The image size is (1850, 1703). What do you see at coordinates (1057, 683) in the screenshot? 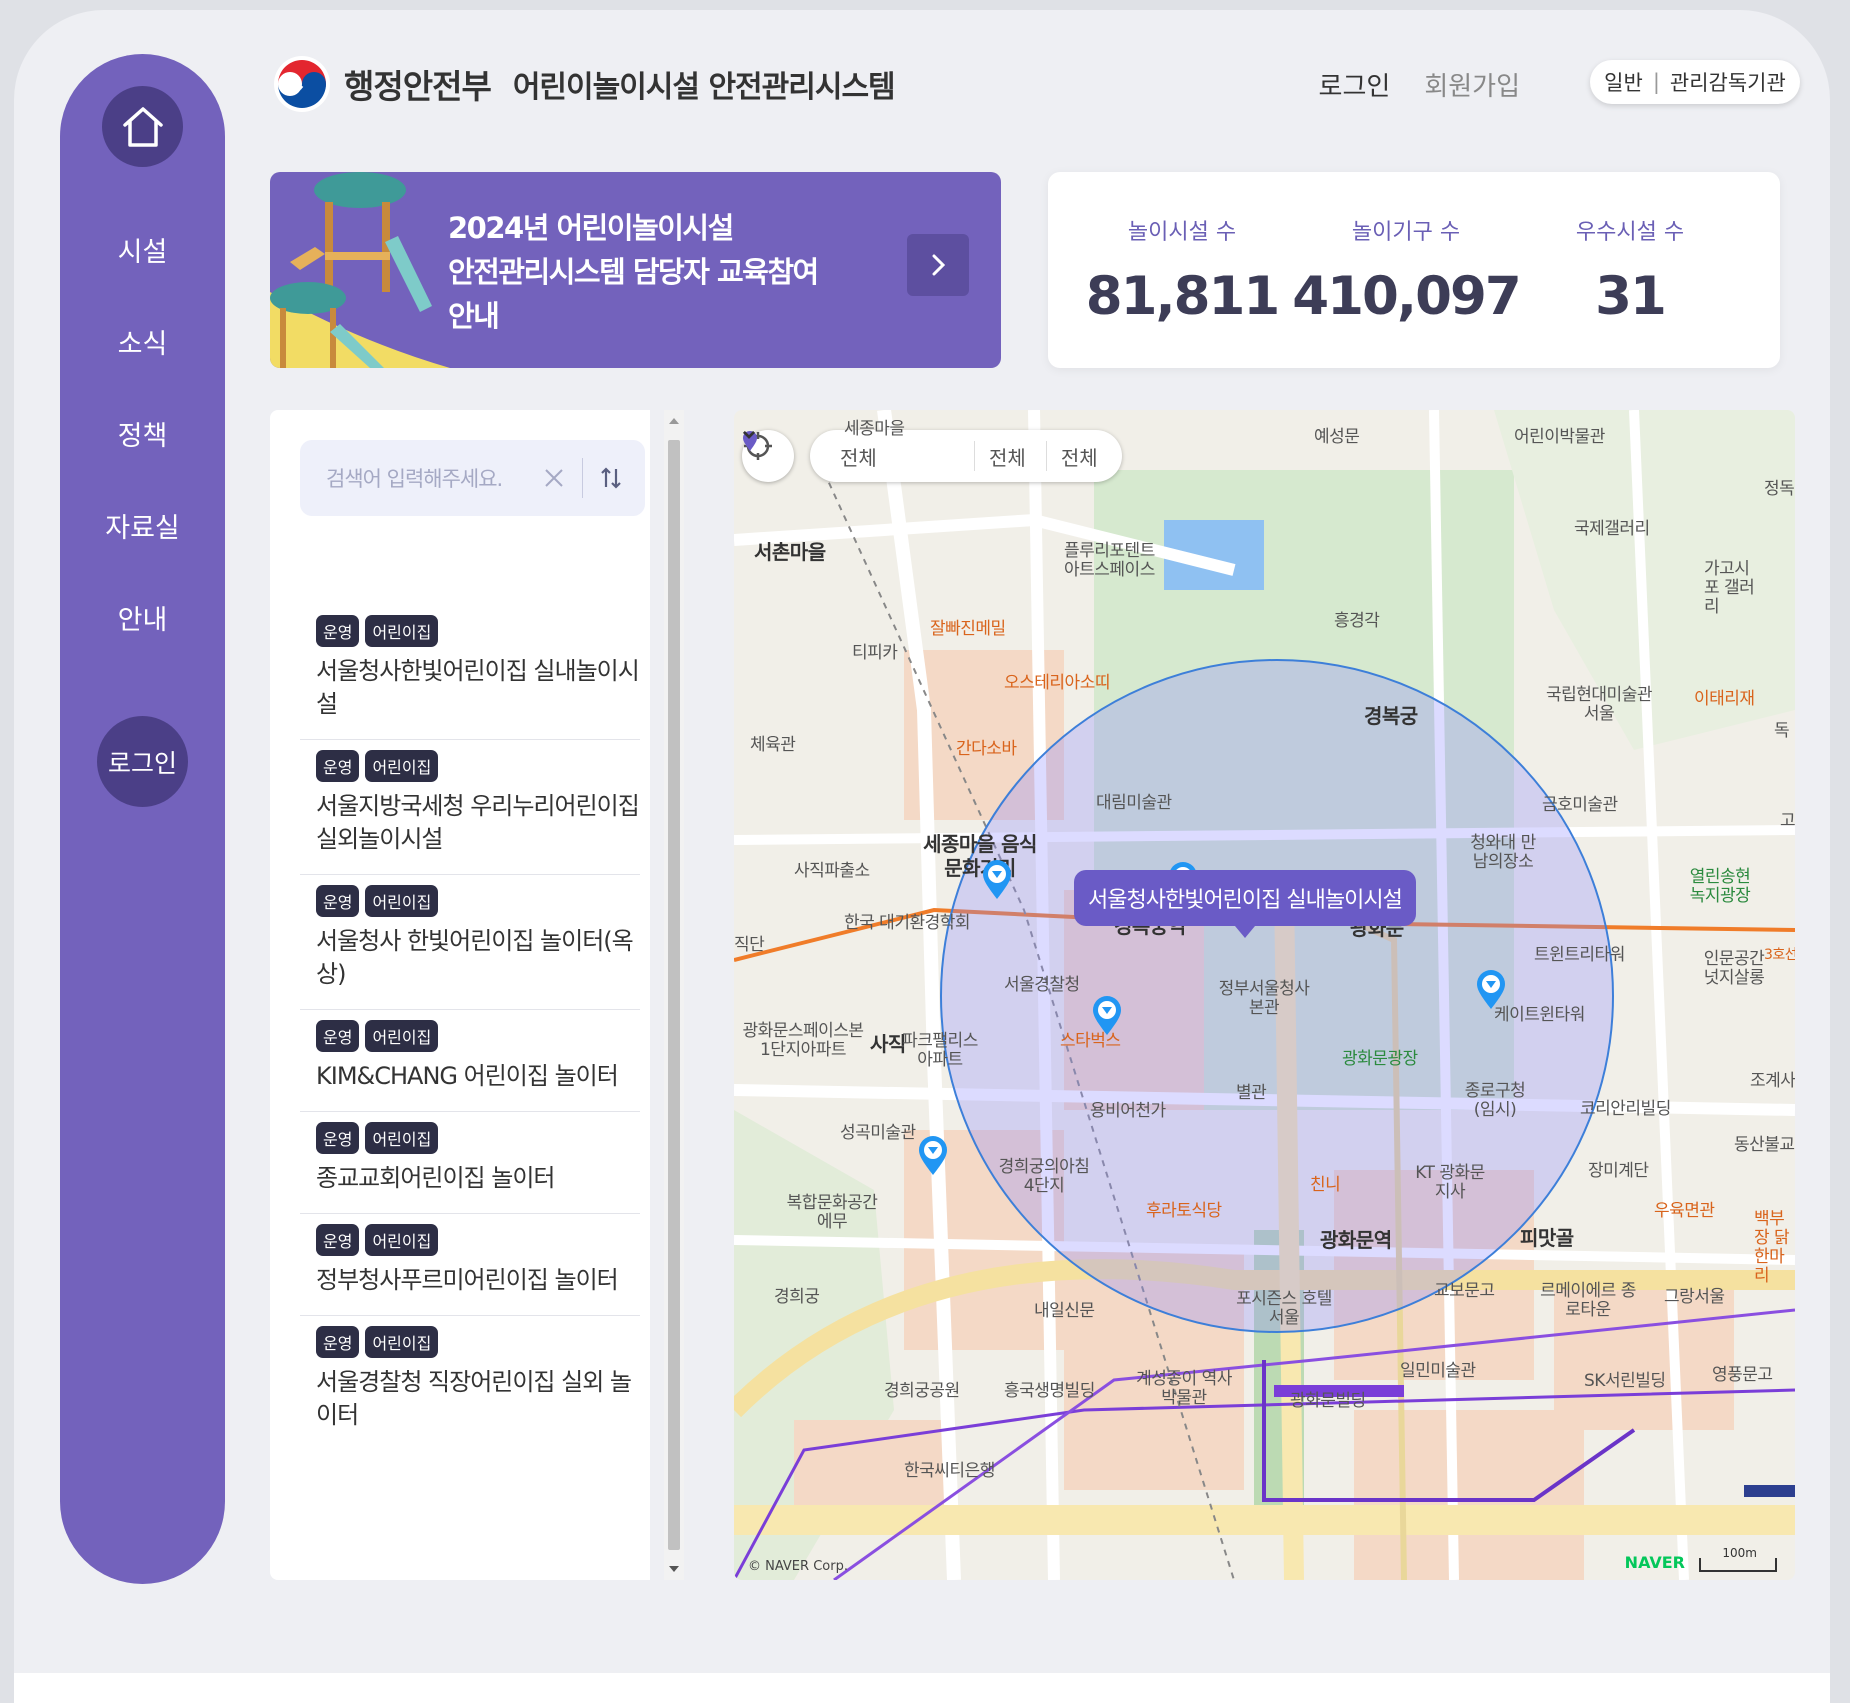
I see `map-label: 오스테리아소띠` at bounding box center [1057, 683].